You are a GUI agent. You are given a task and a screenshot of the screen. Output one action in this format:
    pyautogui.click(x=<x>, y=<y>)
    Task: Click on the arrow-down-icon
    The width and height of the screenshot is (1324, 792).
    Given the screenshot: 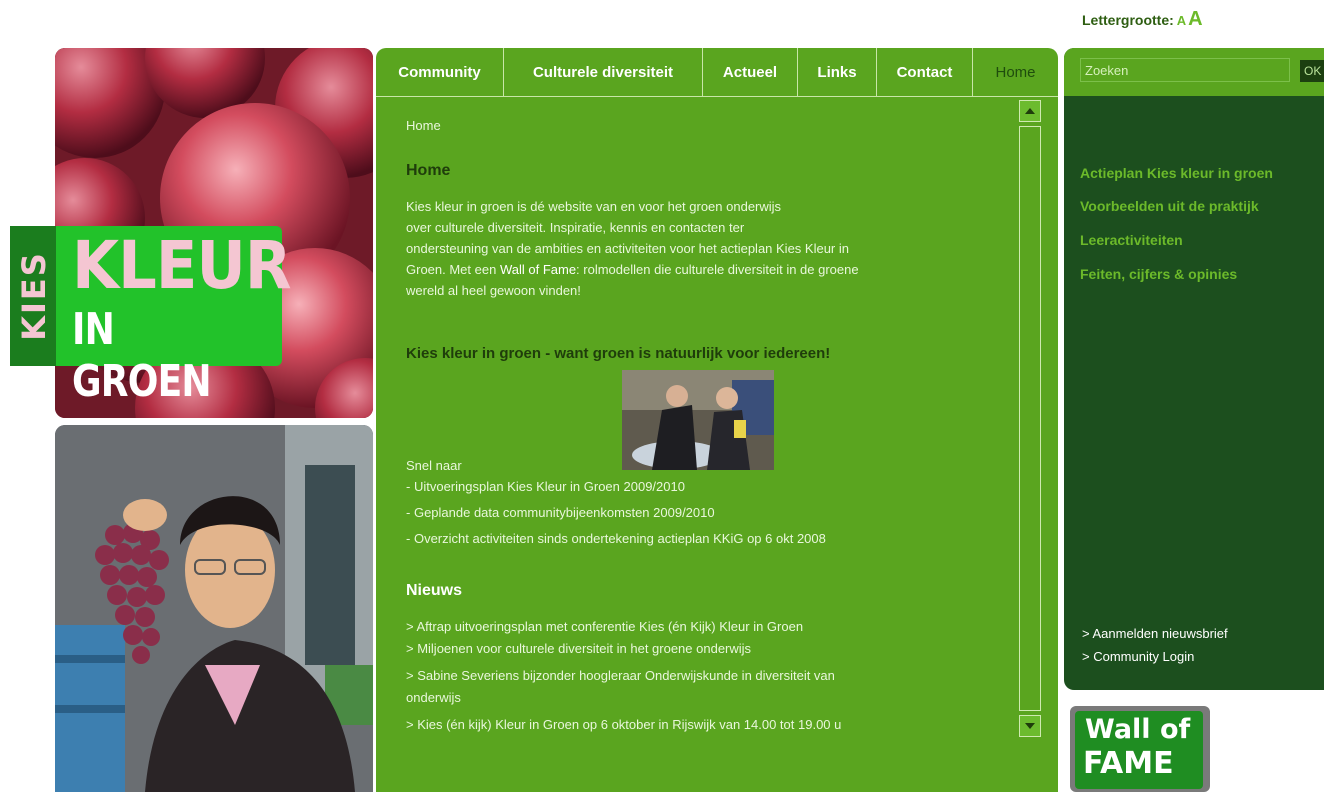 What is the action you would take?
    pyautogui.click(x=1030, y=726)
    